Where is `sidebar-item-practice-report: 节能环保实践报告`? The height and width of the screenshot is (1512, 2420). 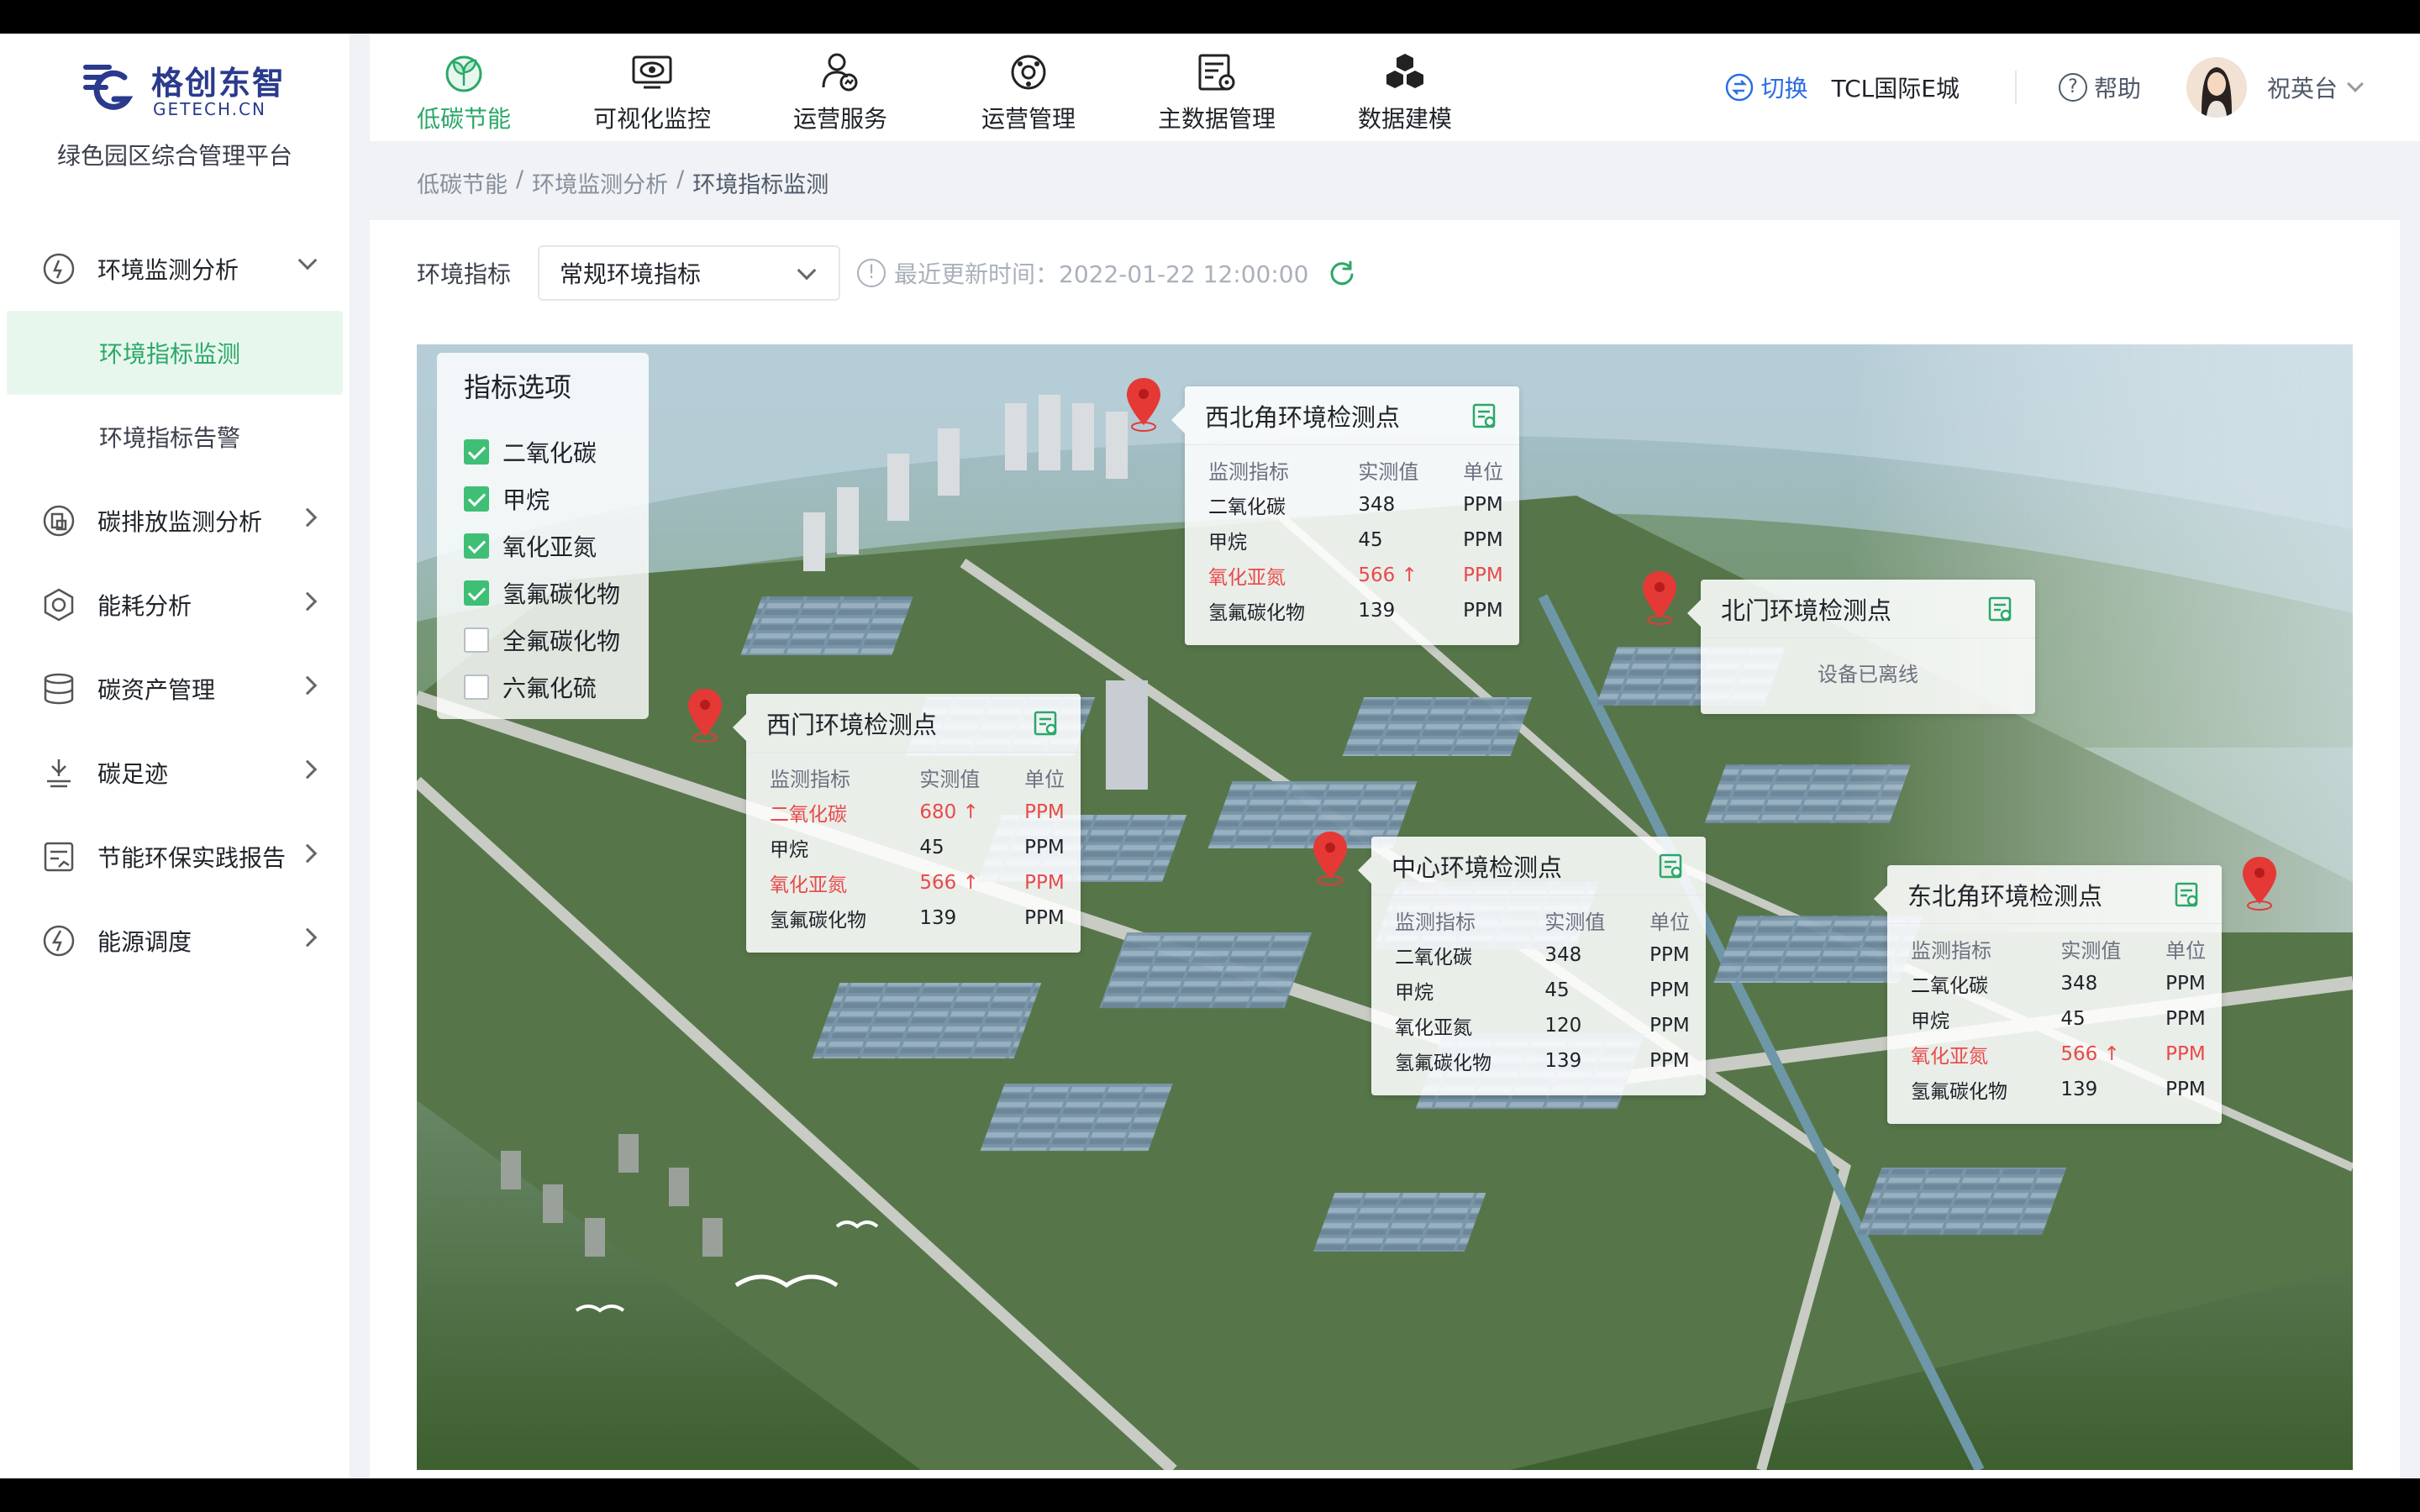
sidebar-item-practice-report: 节能环保实践报告 is located at coordinates (175, 857).